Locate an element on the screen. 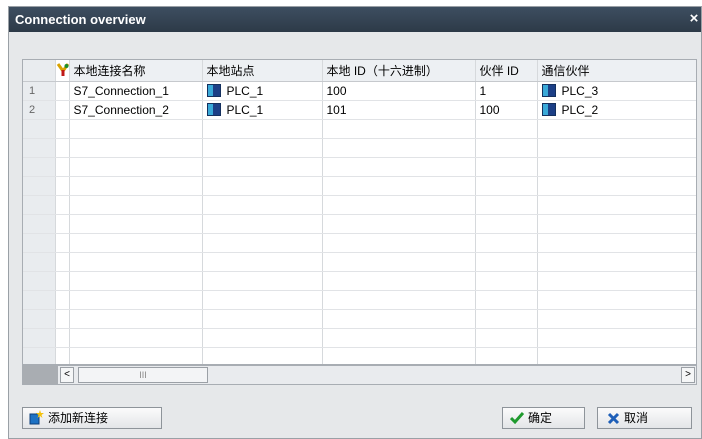 This screenshot has width=702, height=439. cell-partner: PLC_2 is located at coordinates (616, 110).